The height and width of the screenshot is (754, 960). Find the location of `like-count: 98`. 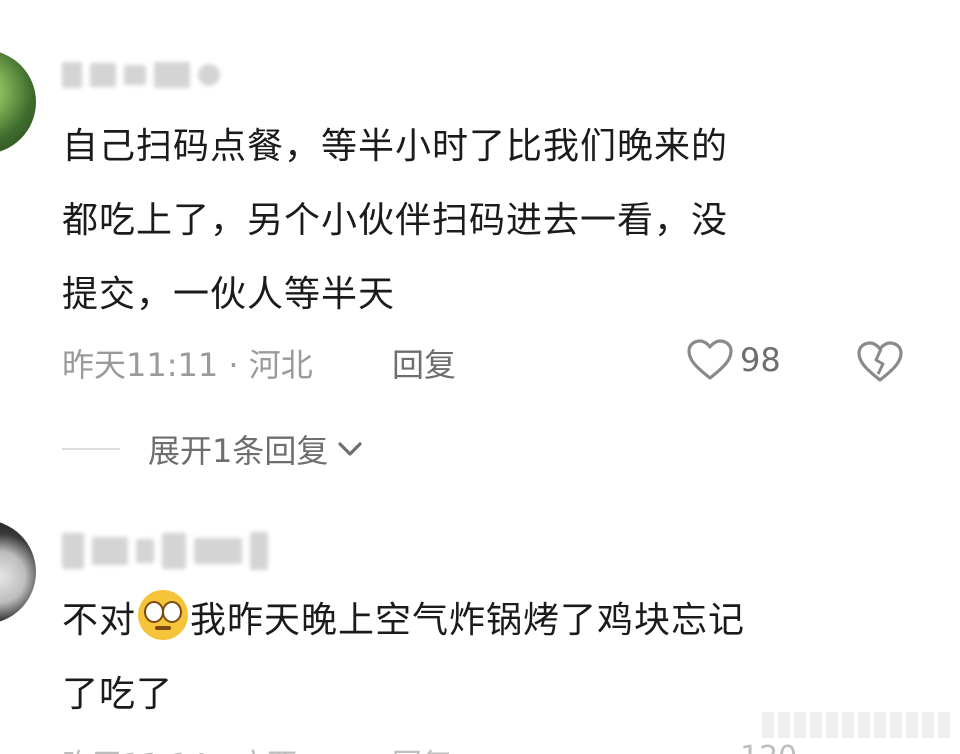

like-count: 98 is located at coordinates (760, 360).